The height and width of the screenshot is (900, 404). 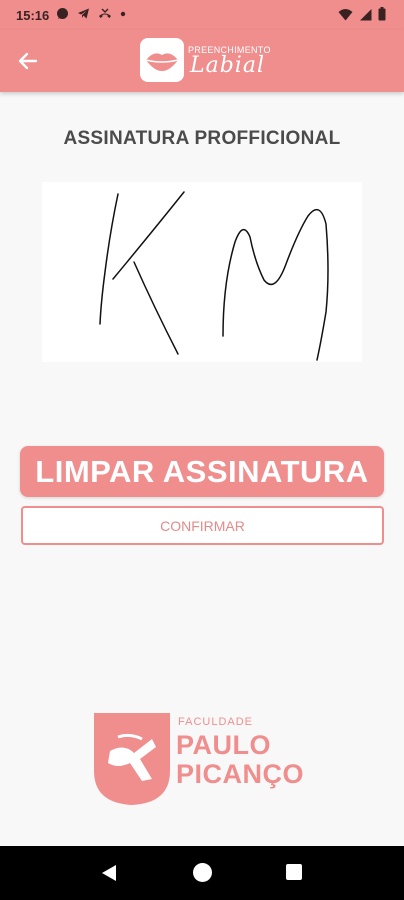 I want to click on app-bar: PREENCHIMENTO Labial, so click(x=202, y=61).